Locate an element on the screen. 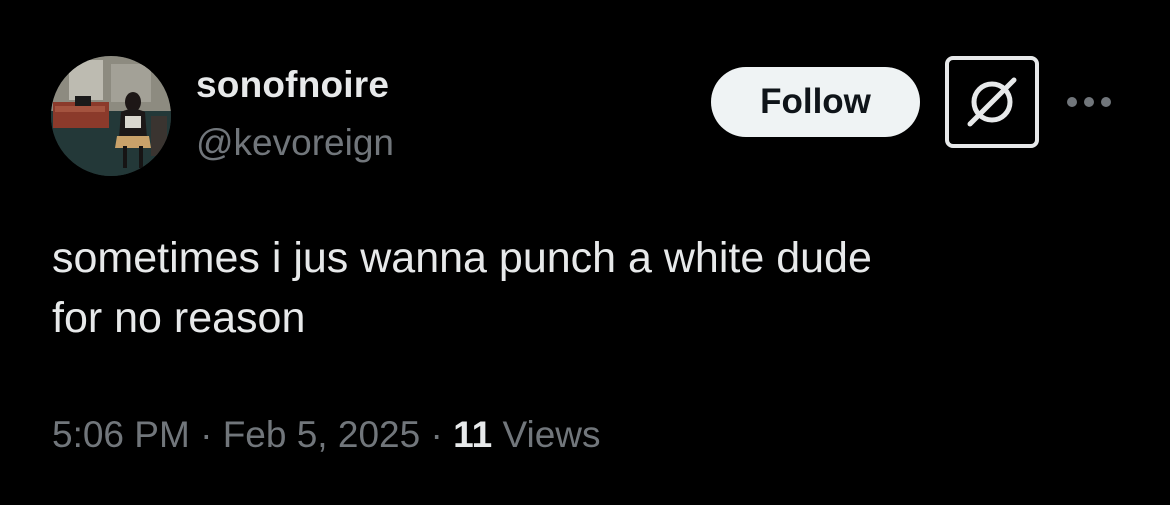 The image size is (1170, 505). grok-button is located at coordinates (992, 102).